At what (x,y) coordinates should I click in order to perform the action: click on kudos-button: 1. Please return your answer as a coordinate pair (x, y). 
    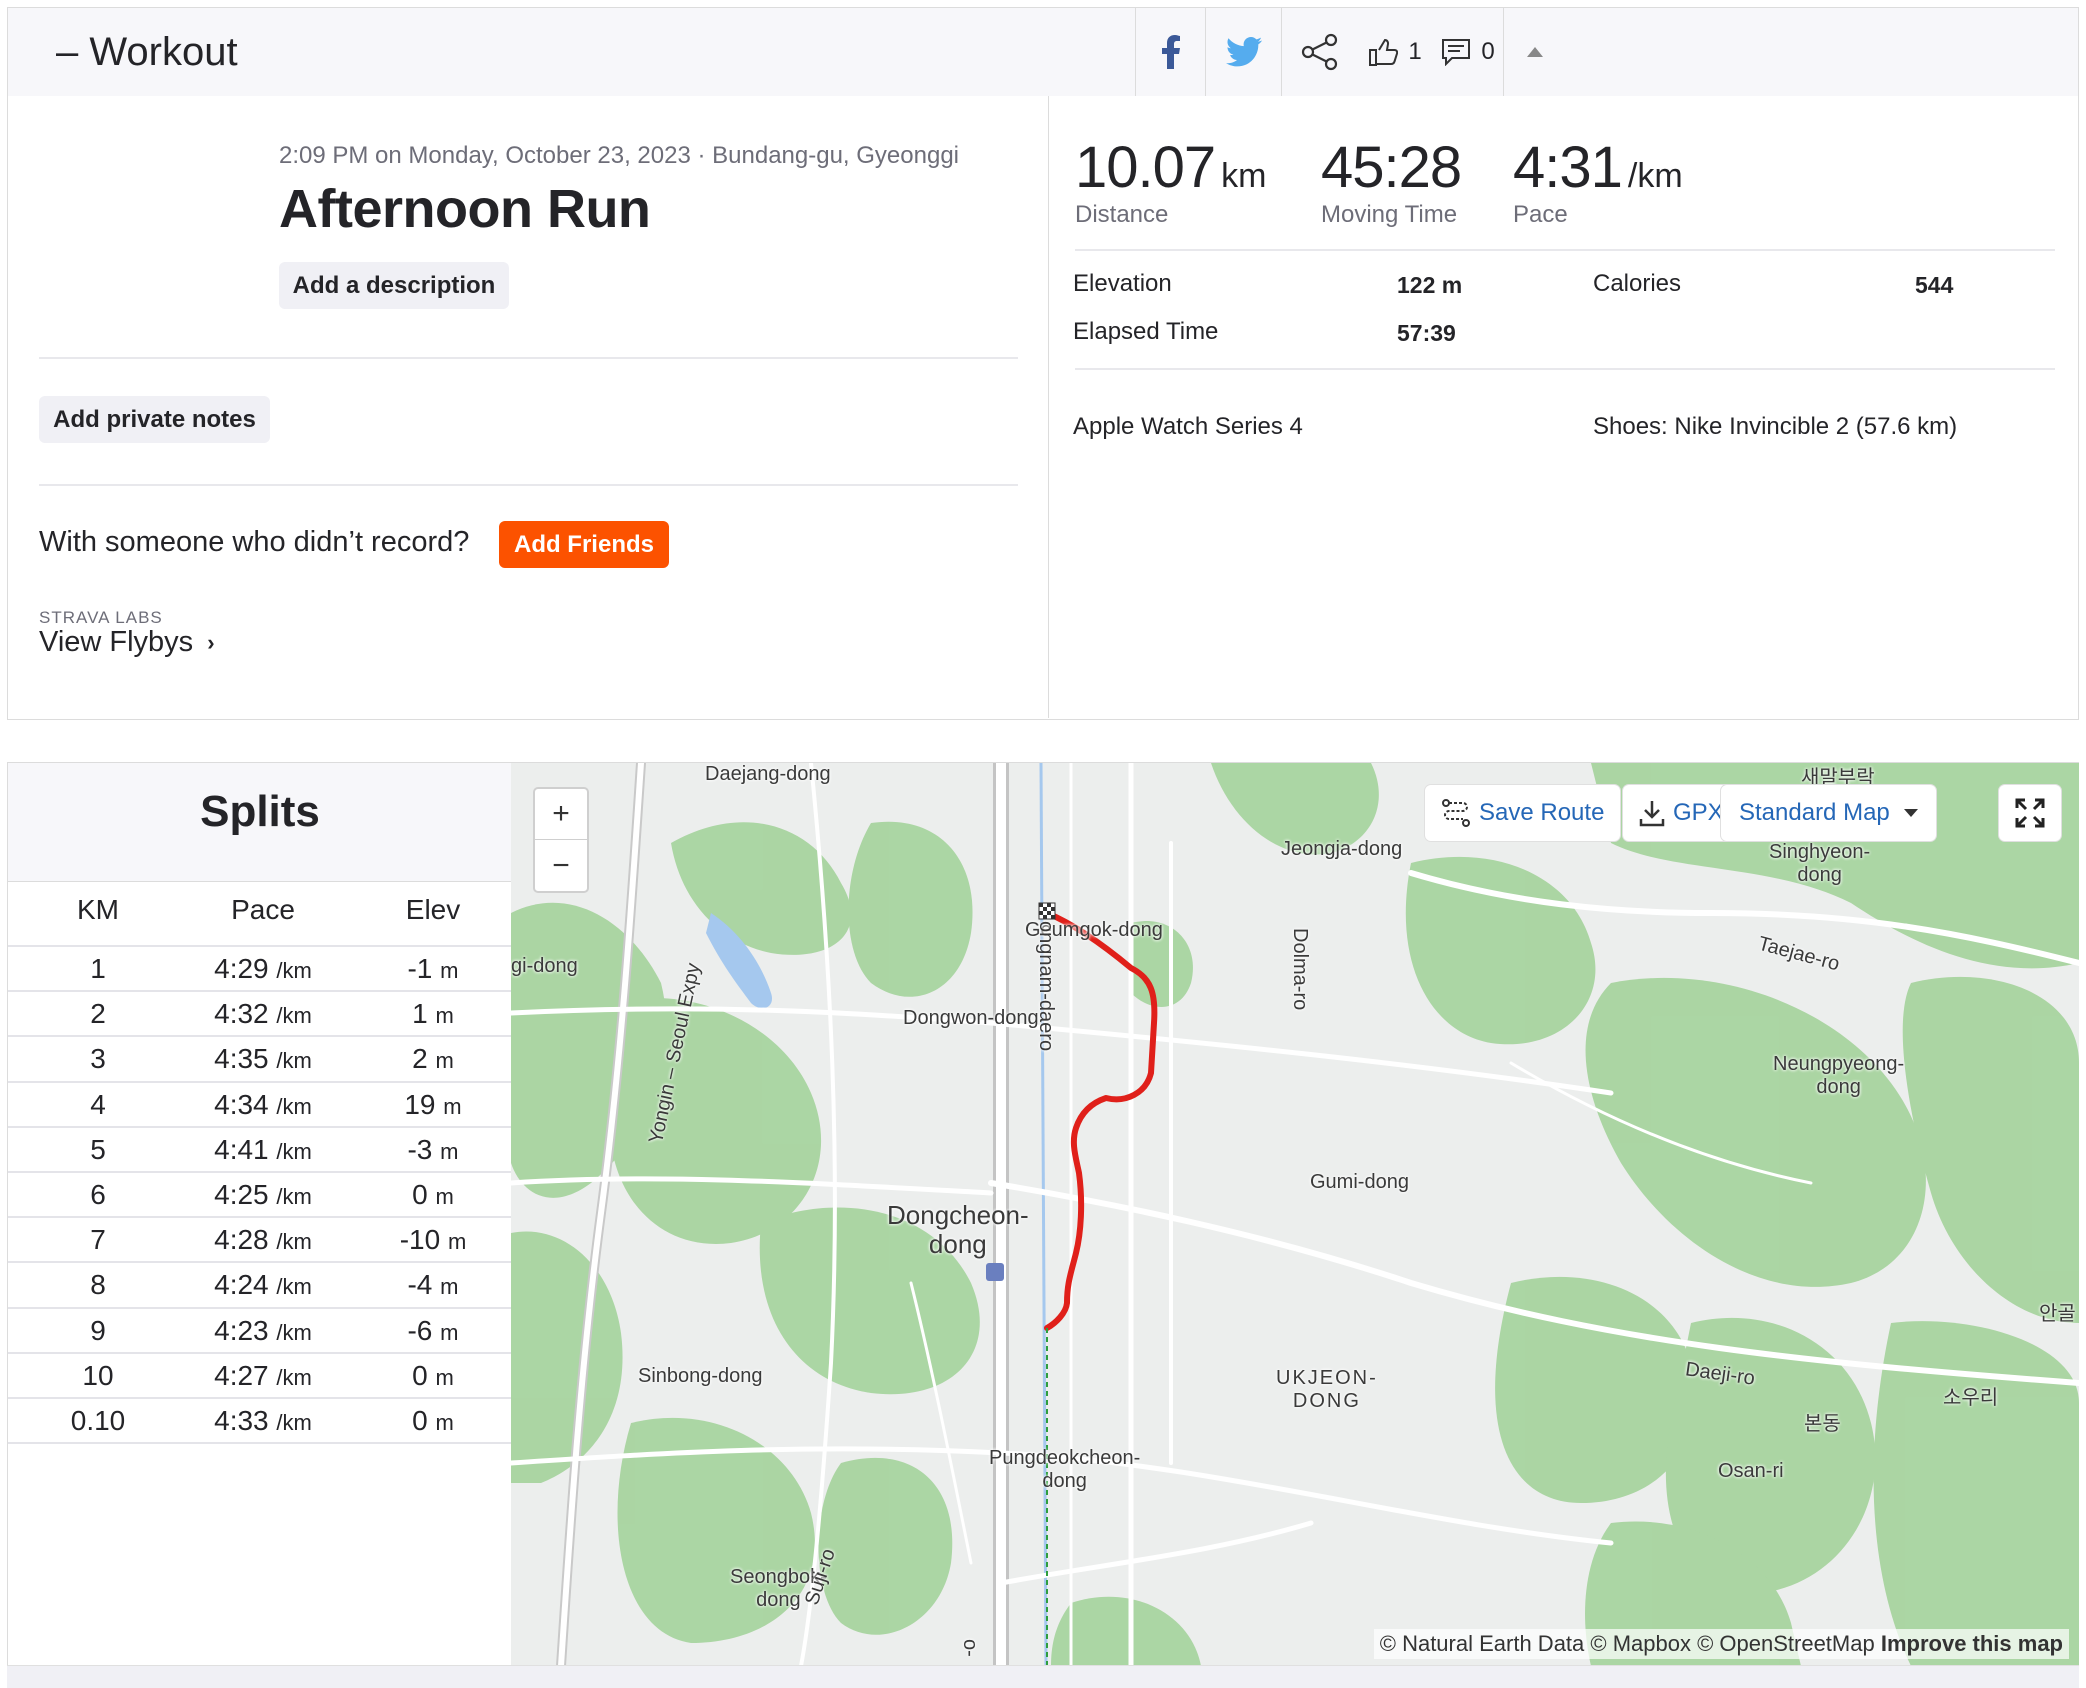
    Looking at the image, I should click on (1395, 52).